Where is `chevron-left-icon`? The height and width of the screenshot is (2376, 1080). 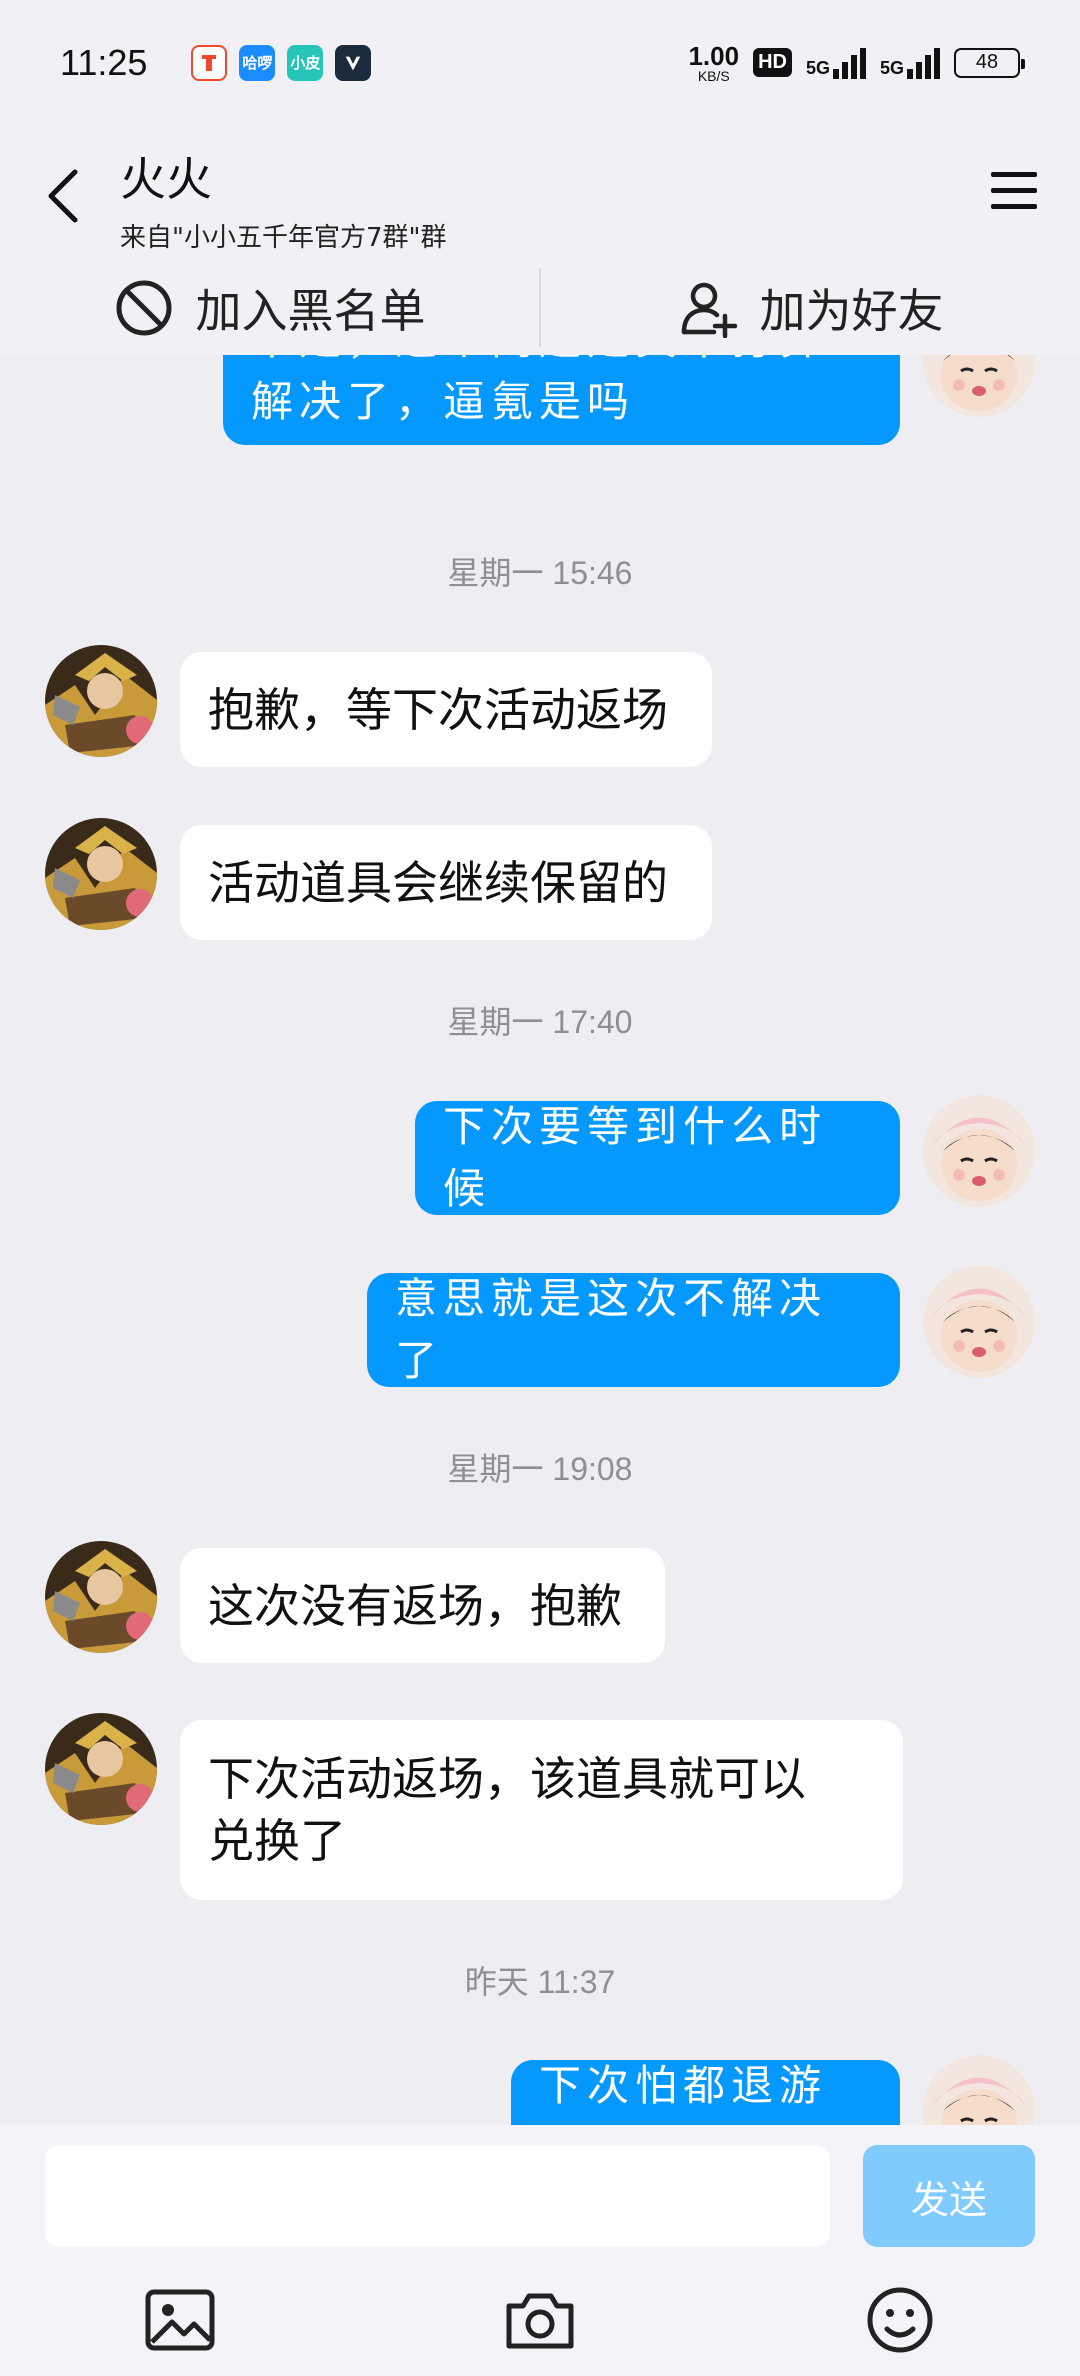
chevron-left-icon is located at coordinates (63, 196).